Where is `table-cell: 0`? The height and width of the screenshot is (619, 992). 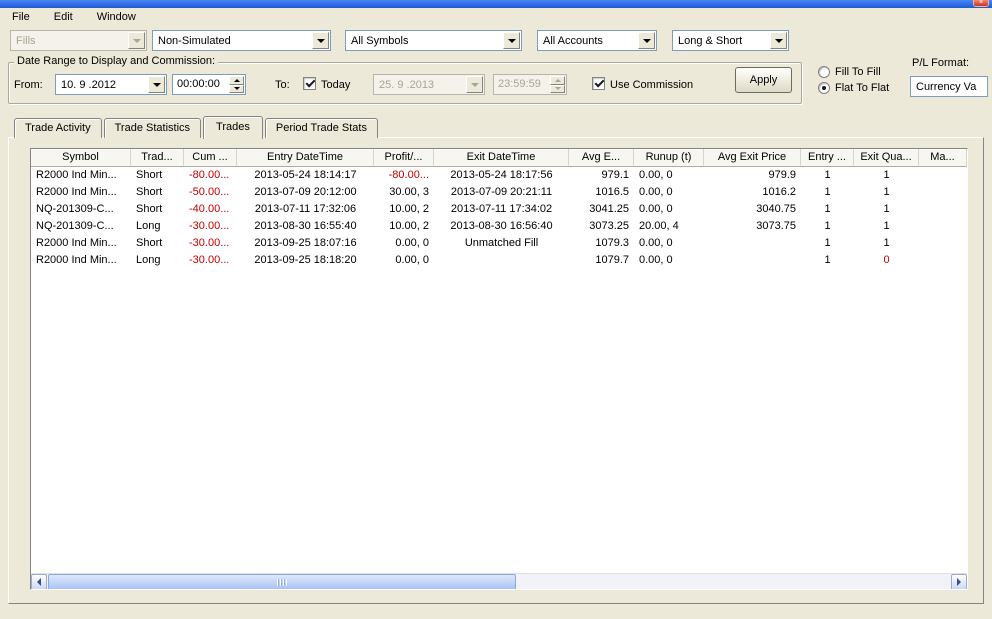 table-cell: 0 is located at coordinates (886, 260).